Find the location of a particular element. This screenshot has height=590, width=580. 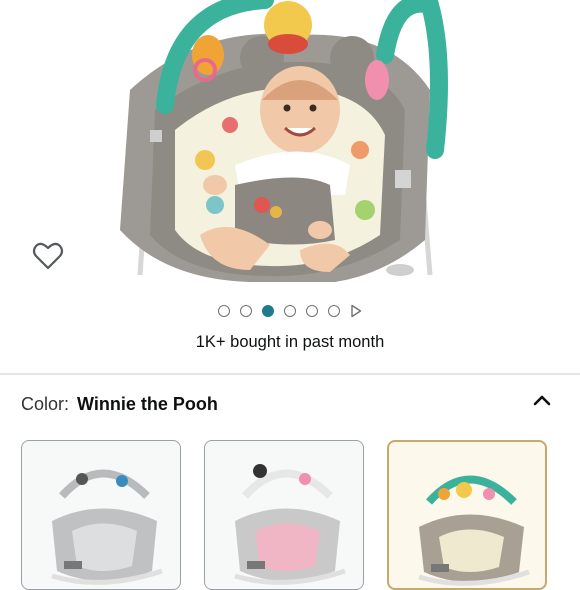

heart-outline-icon is located at coordinates (48, 256).